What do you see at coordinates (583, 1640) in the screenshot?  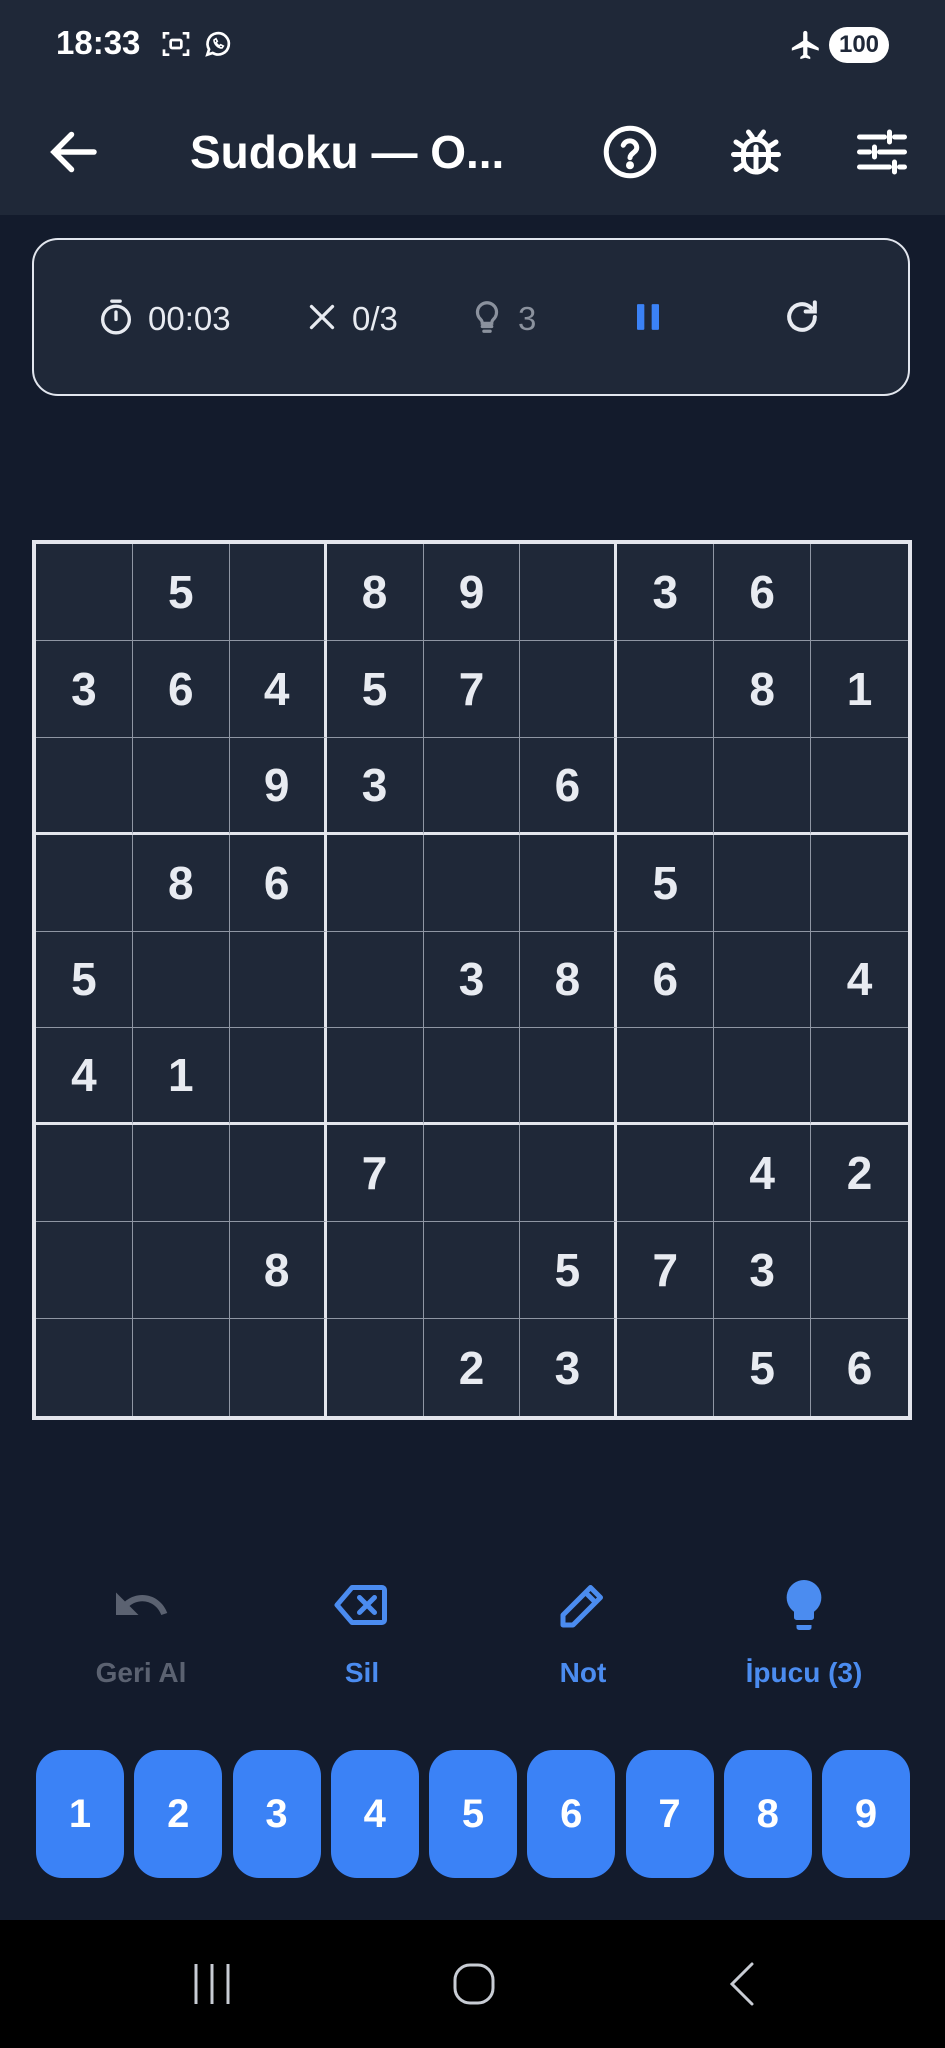 I see `note-button: Not` at bounding box center [583, 1640].